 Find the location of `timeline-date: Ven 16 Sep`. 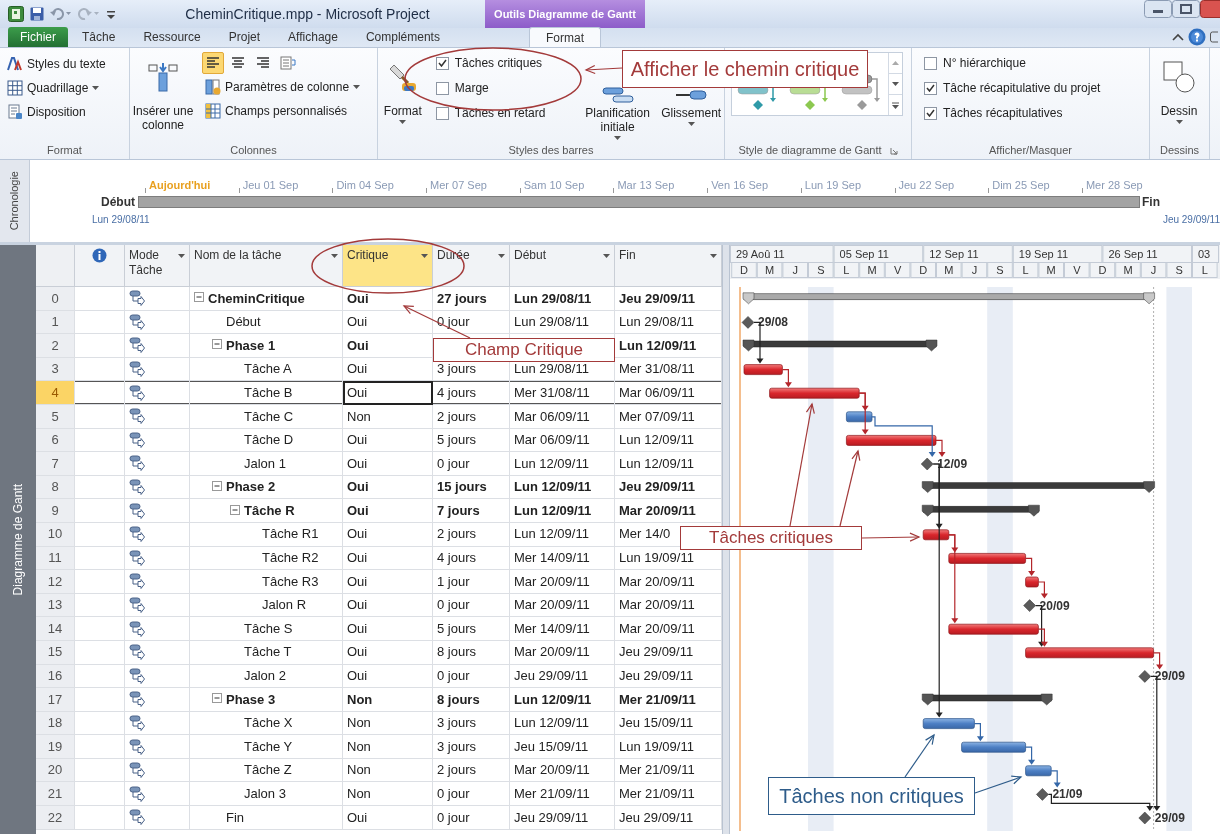

timeline-date: Ven 16 Sep is located at coordinates (739, 185).